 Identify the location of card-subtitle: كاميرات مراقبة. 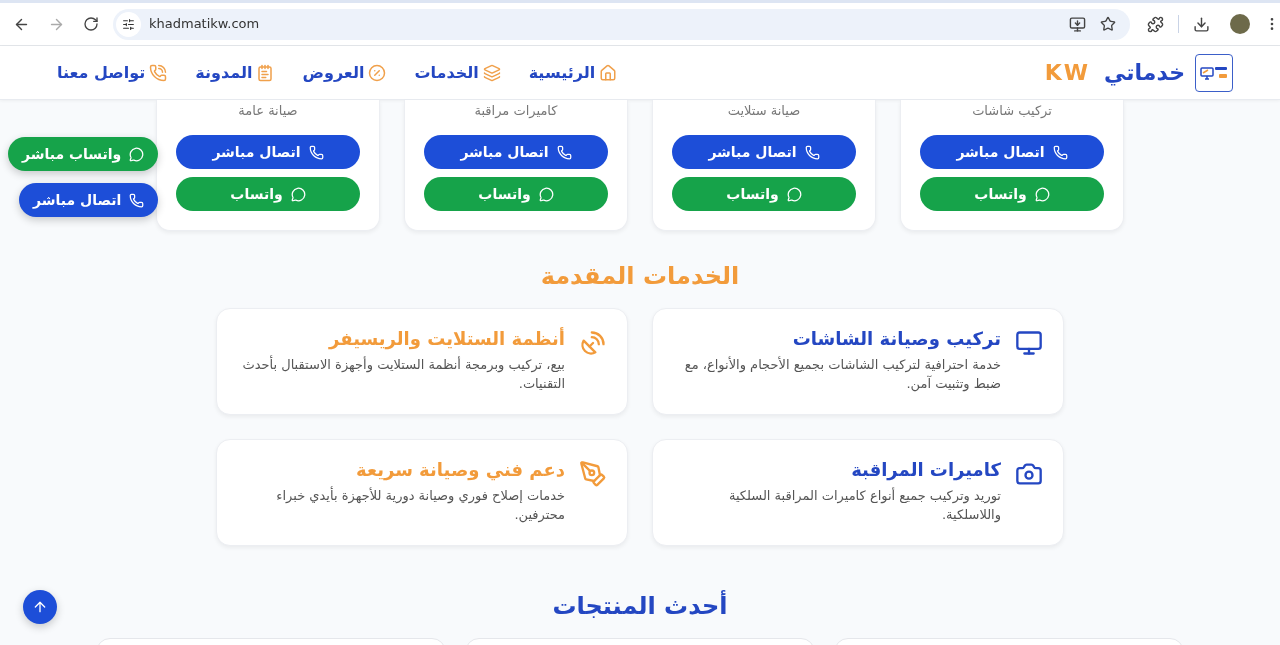
(516, 111).